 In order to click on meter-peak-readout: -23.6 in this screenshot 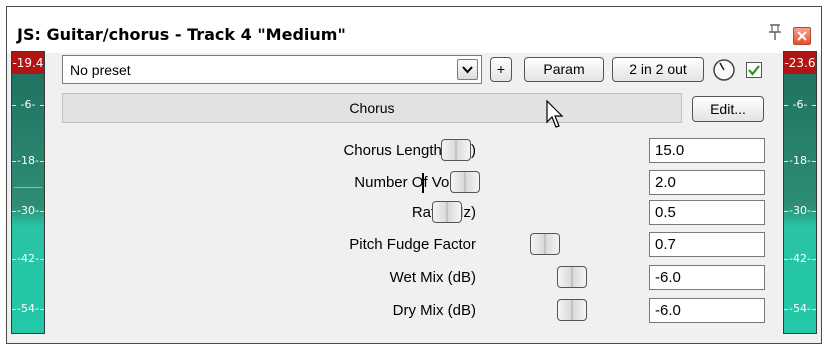, I will do `click(800, 63)`.